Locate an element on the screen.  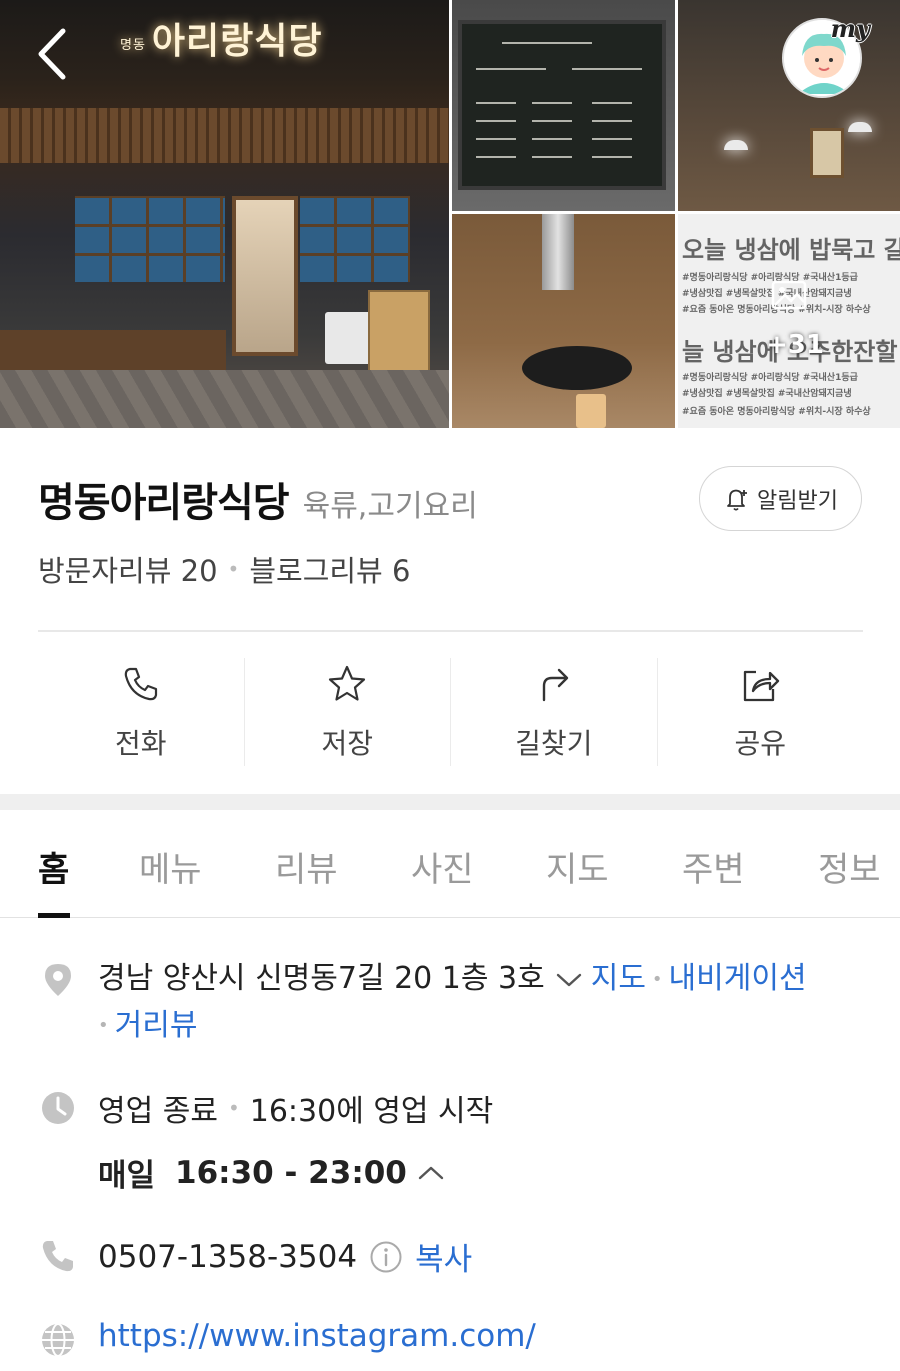
image-icon is located at coordinates (789, 295).